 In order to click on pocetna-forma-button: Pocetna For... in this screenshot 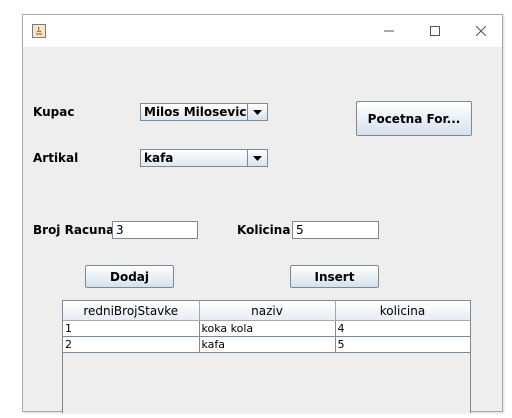, I will do `click(414, 118)`.